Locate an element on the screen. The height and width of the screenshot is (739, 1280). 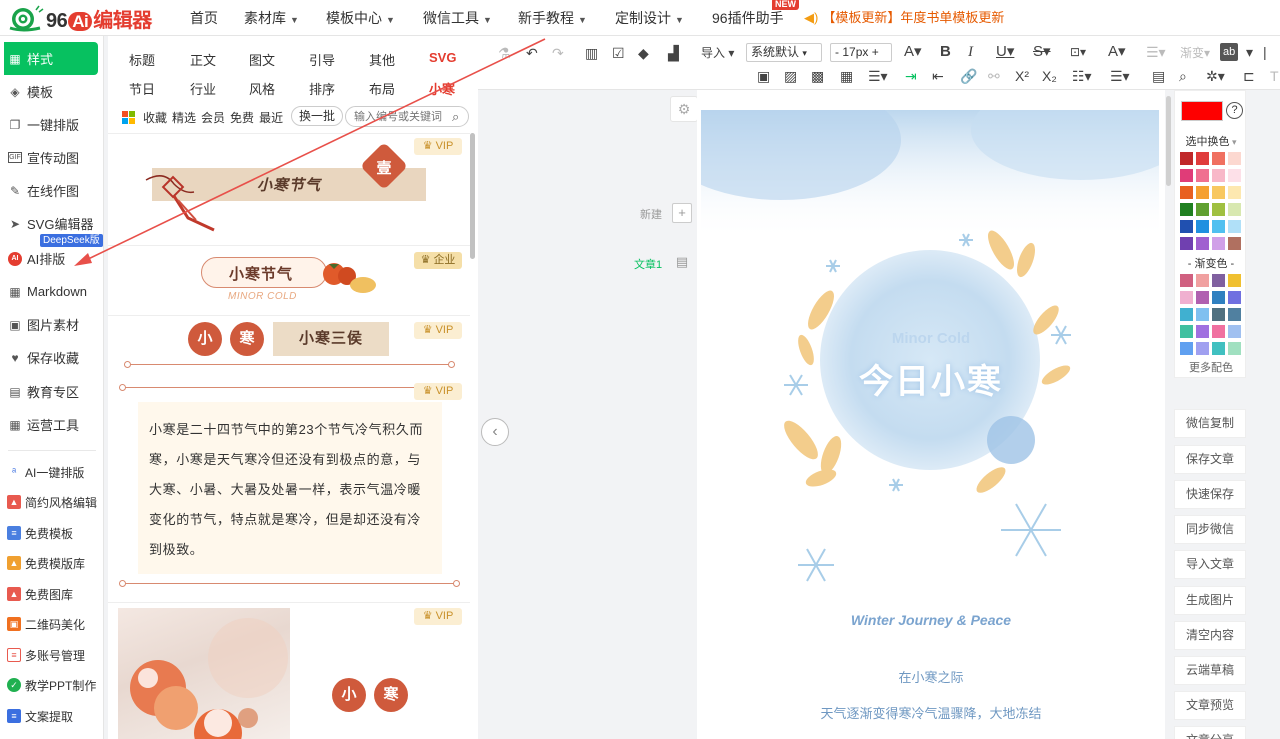
sidebar-item-operation-tools: ▦ 运营工具 is located at coordinates (52, 424).